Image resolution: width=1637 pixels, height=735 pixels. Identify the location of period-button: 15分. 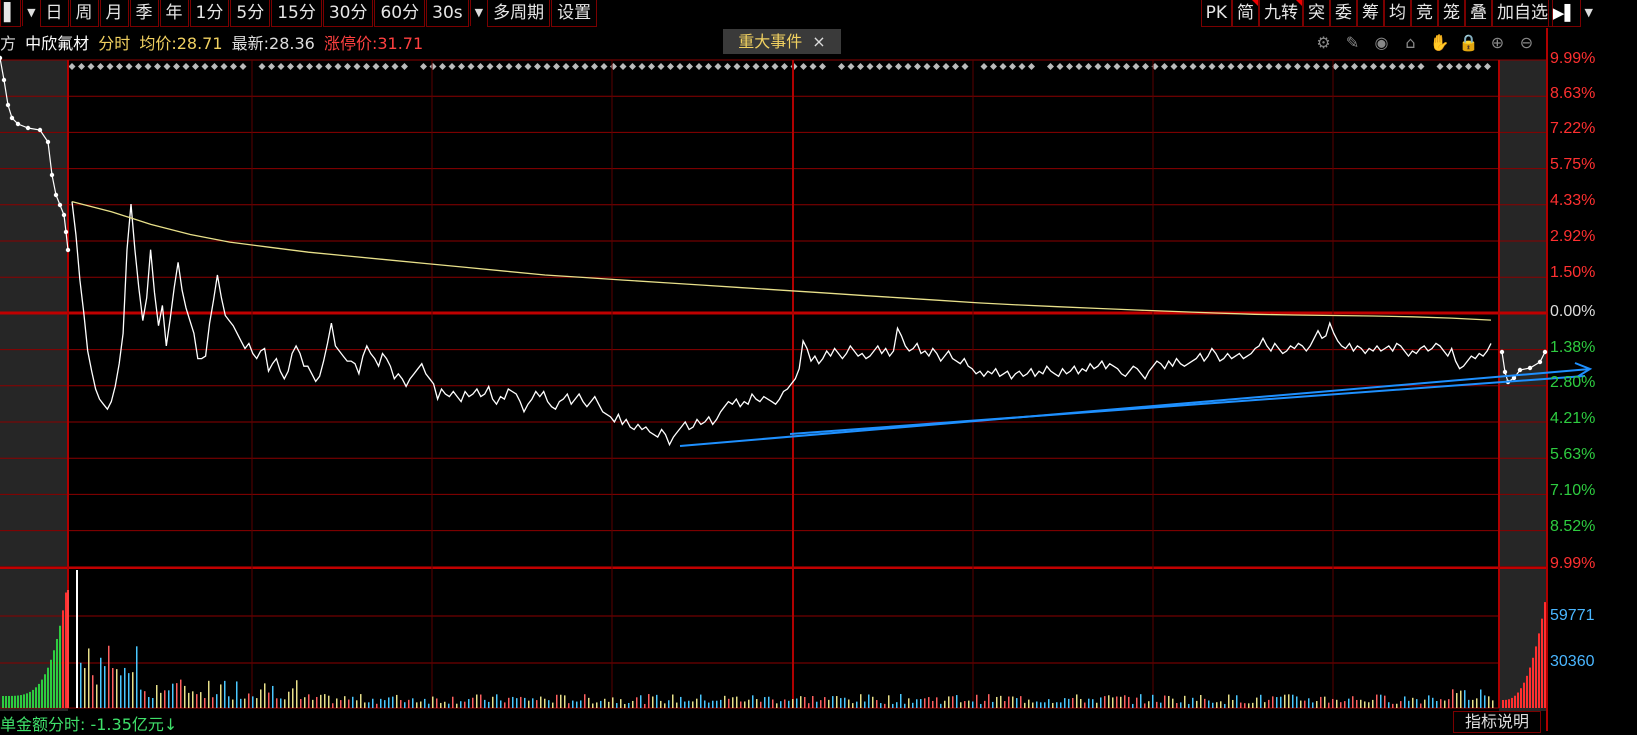
(296, 13).